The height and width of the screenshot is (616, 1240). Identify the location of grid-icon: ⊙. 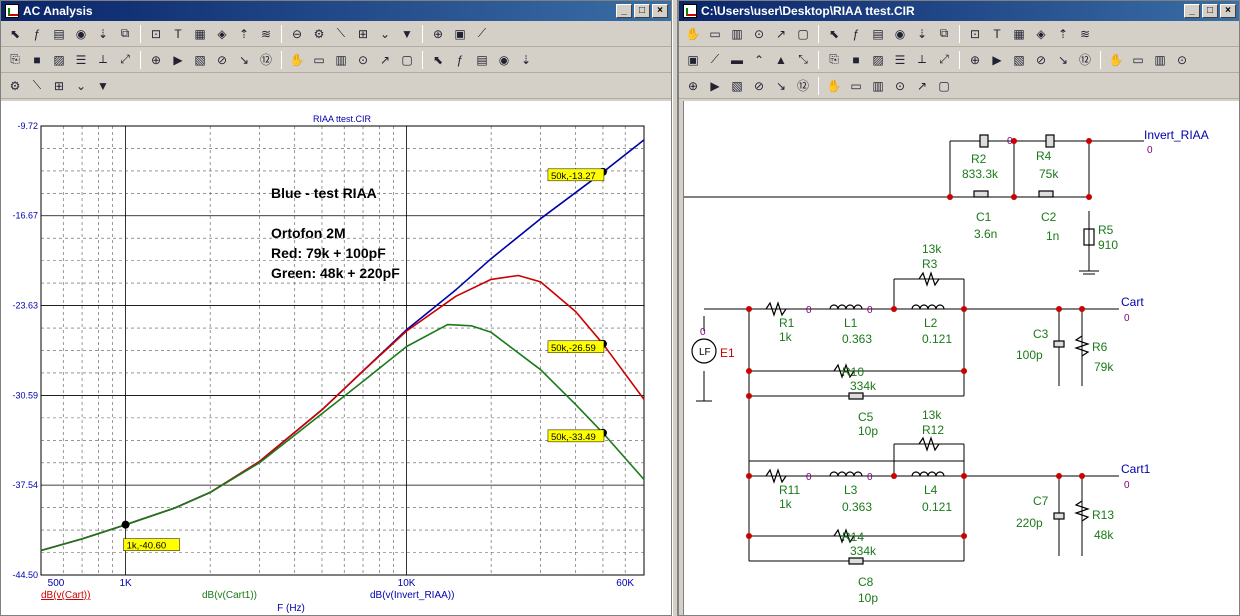
(900, 86).